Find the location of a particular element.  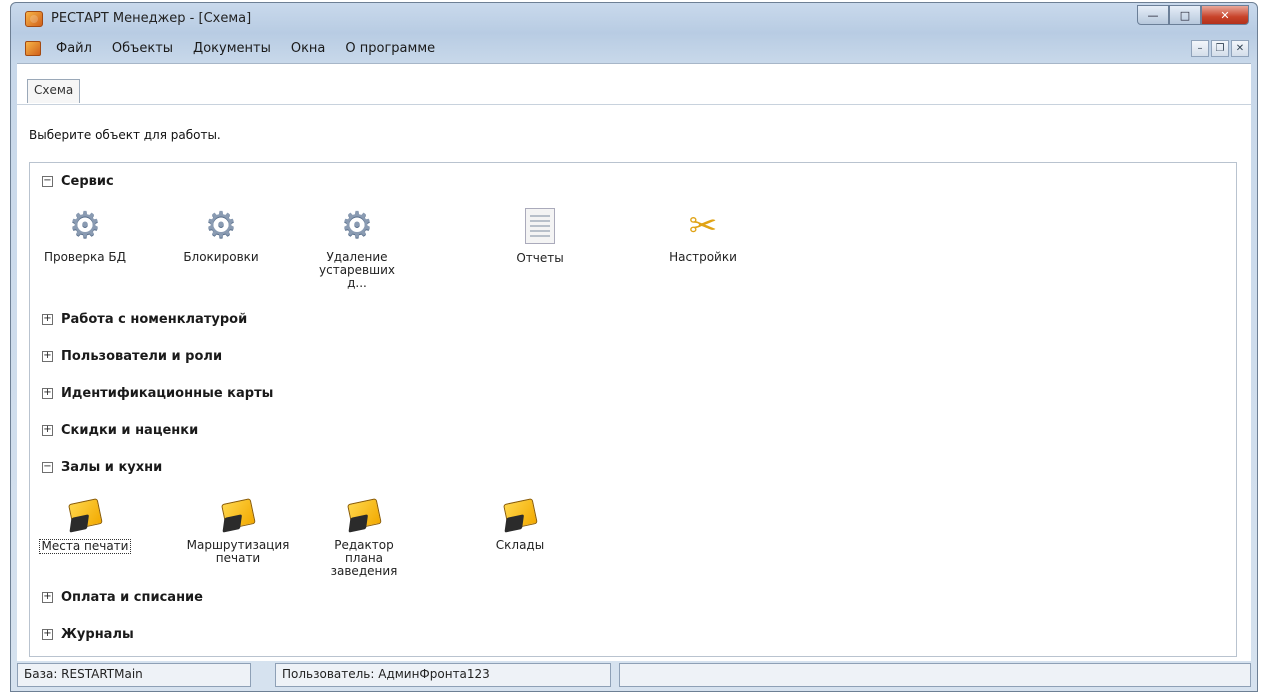

item-print-places: Места печати is located at coordinates (85, 523).